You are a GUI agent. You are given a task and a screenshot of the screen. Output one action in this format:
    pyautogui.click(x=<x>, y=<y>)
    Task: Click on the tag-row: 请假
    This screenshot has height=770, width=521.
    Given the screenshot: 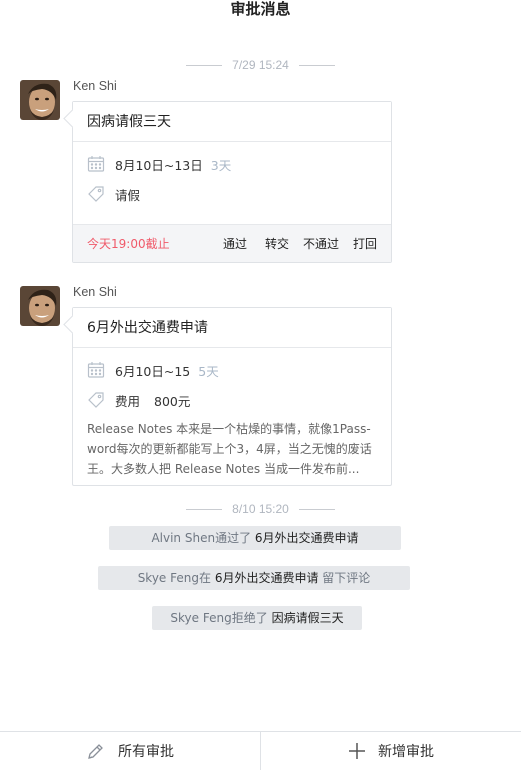 What is the action you would take?
    pyautogui.click(x=232, y=194)
    